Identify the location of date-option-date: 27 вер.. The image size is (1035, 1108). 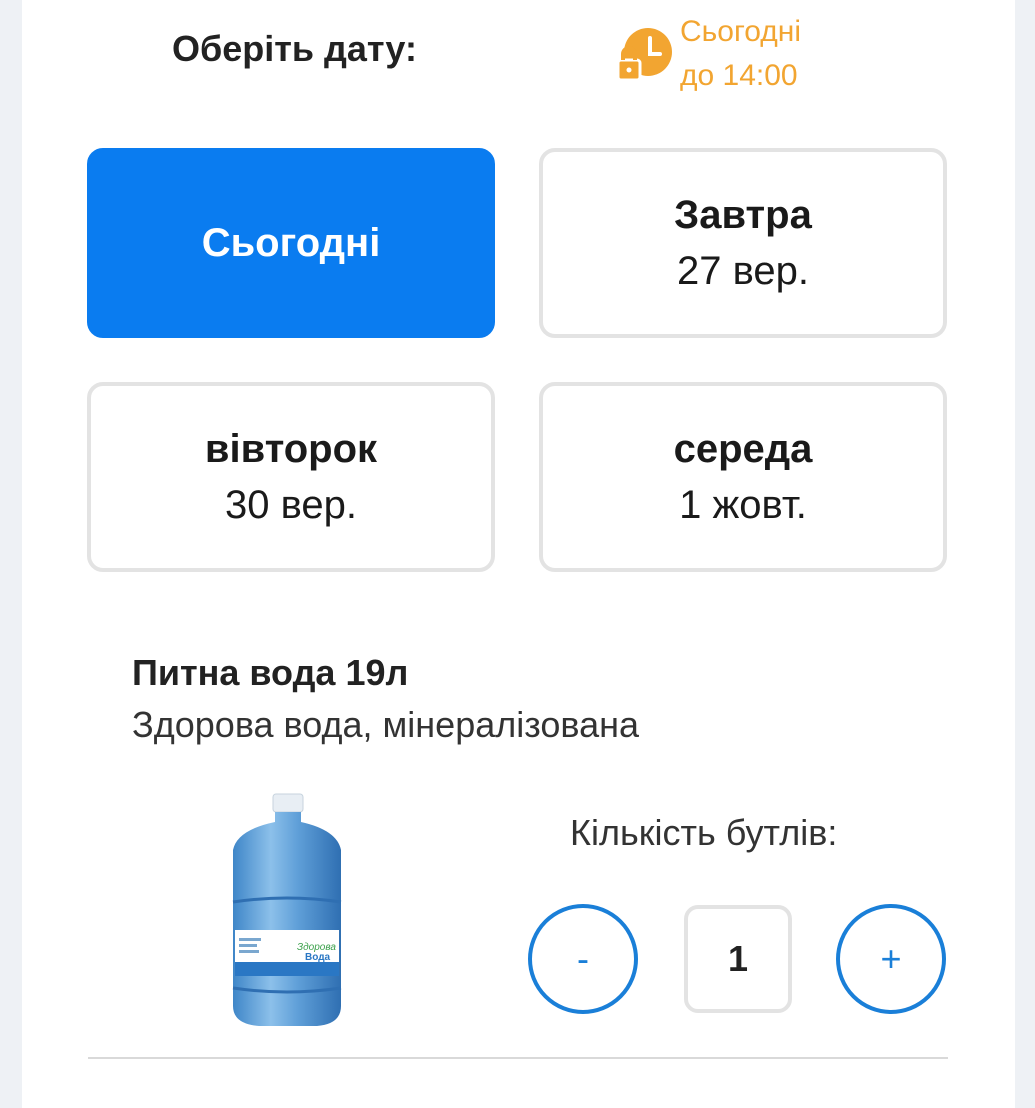
(742, 271).